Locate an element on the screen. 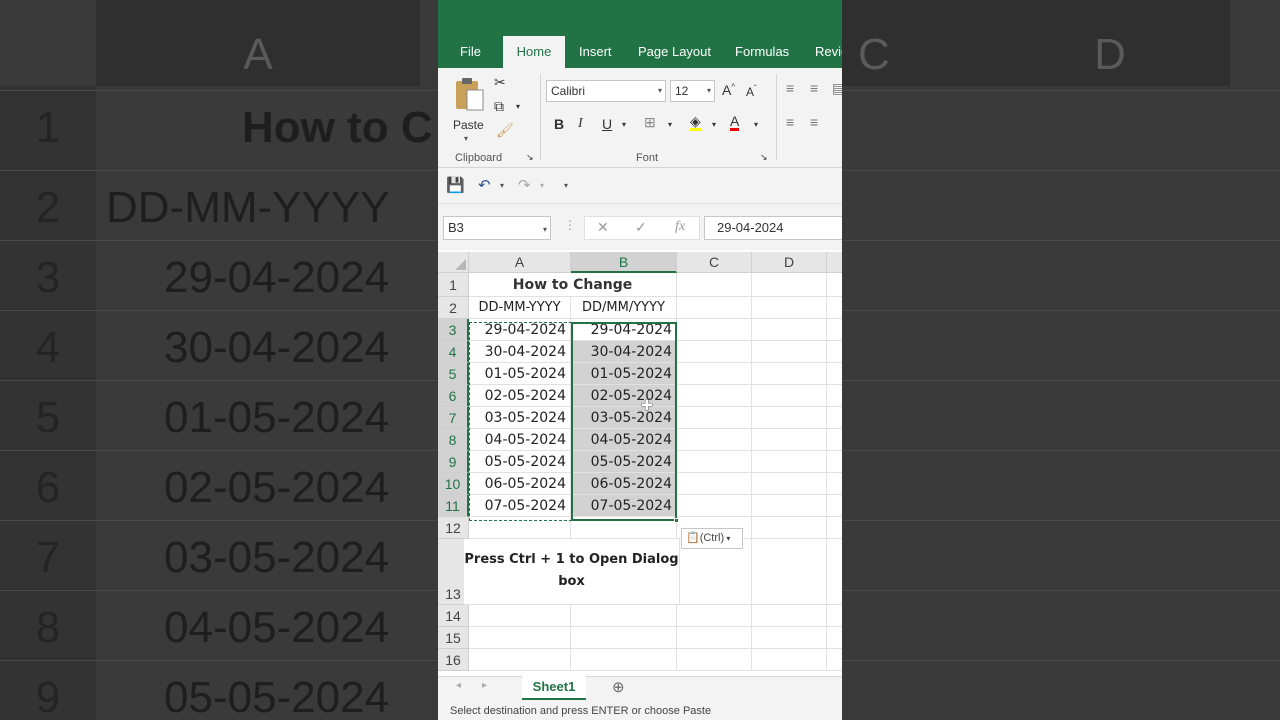 Image resolution: width=1280 pixels, height=720 pixels. cell-d13 is located at coordinates (789, 572).